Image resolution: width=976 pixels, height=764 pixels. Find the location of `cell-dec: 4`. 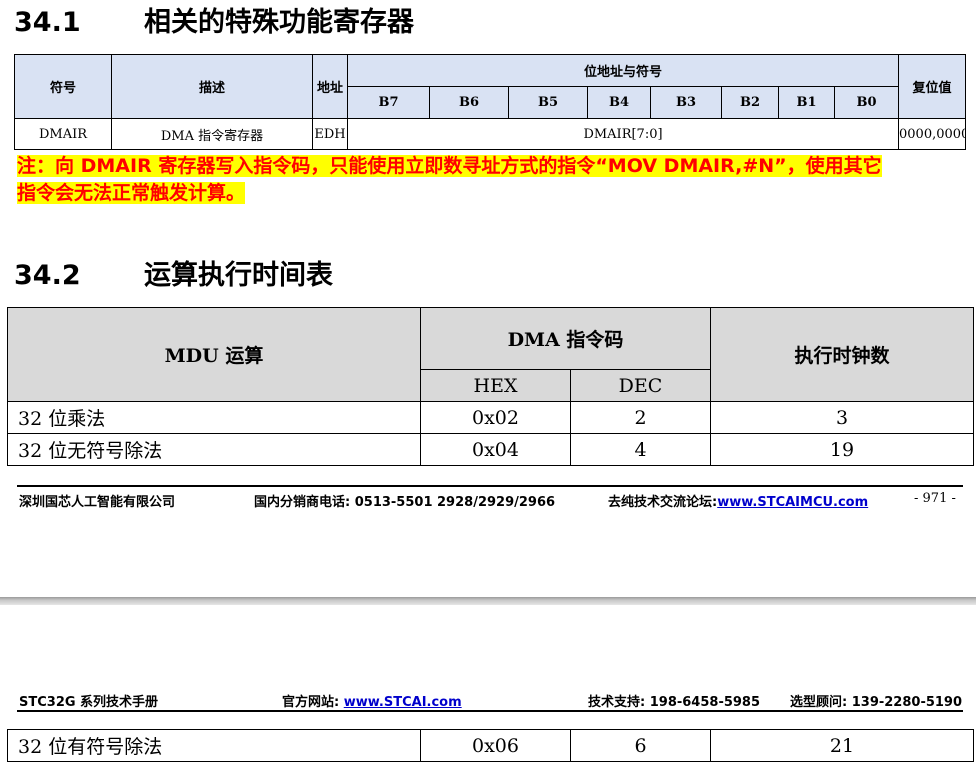

cell-dec: 4 is located at coordinates (640, 449).